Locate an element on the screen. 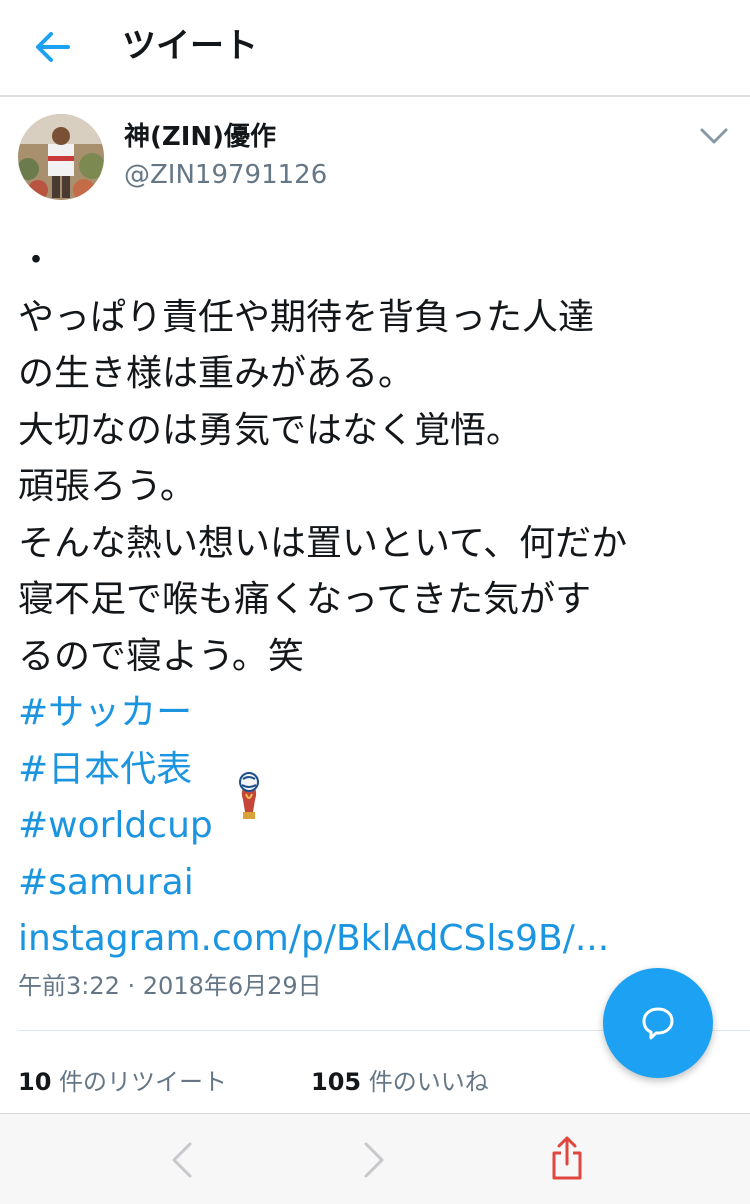 The image size is (750, 1204). reply-button is located at coordinates (658, 1023).